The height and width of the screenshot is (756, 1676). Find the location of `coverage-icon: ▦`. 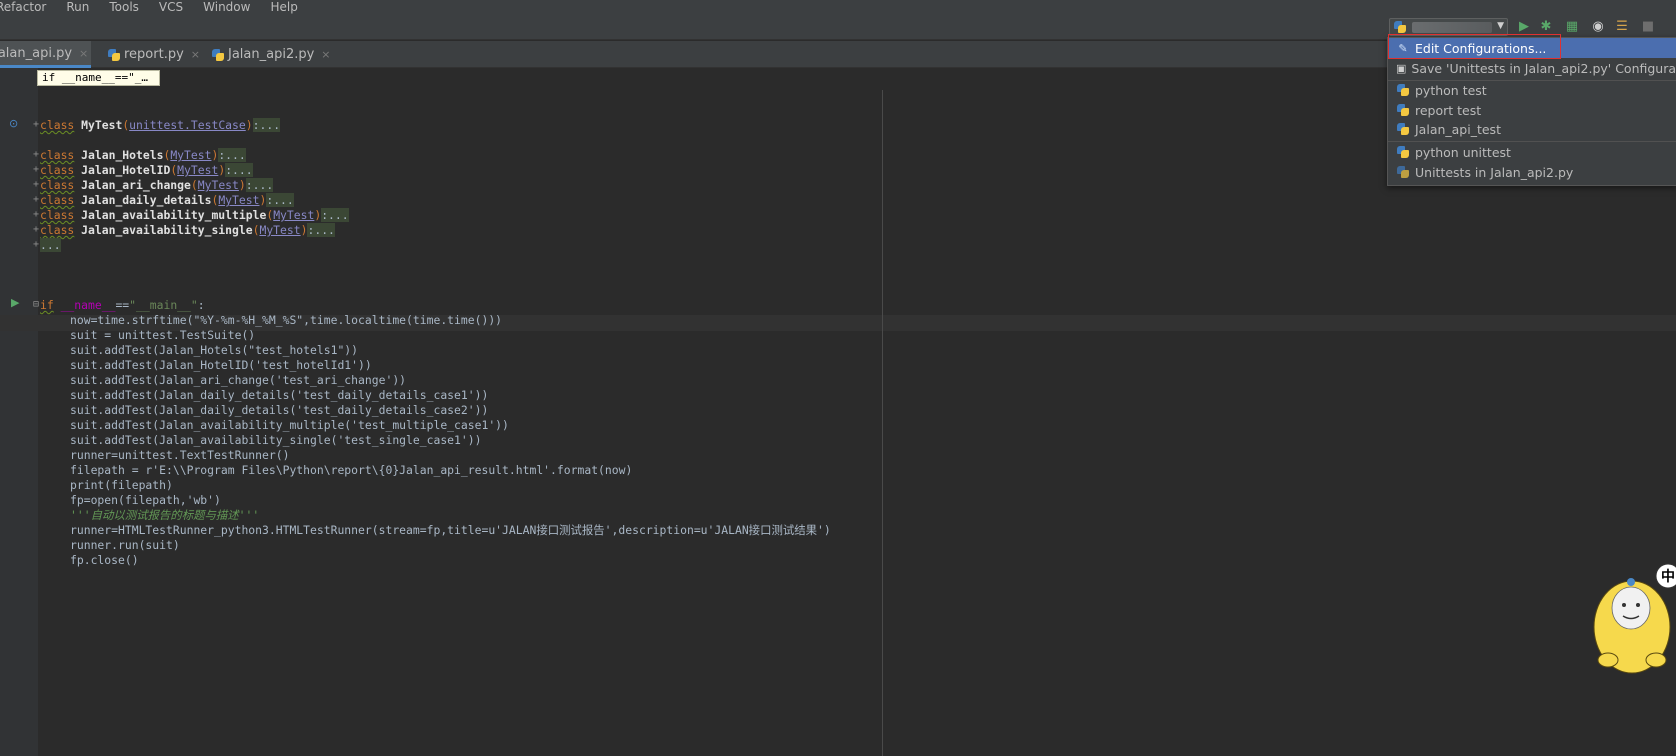

coverage-icon: ▦ is located at coordinates (1572, 27).